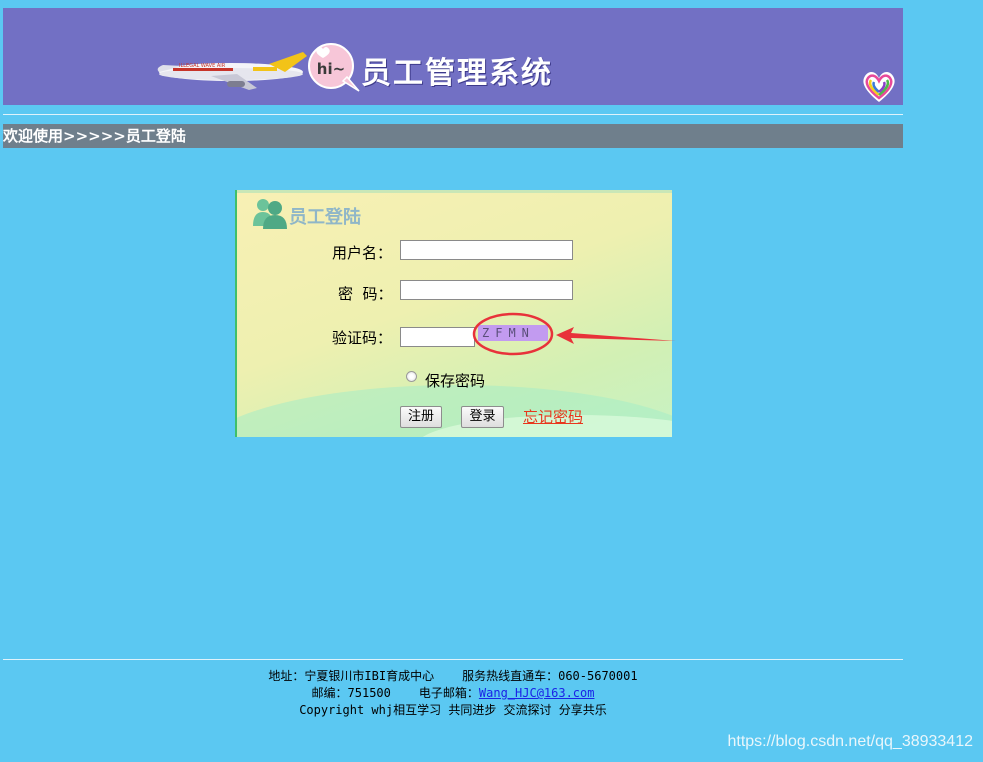 The height and width of the screenshot is (762, 983). What do you see at coordinates (232, 71) in the screenshot?
I see `airplane-icon: ILLEGAL WAVE AIR` at bounding box center [232, 71].